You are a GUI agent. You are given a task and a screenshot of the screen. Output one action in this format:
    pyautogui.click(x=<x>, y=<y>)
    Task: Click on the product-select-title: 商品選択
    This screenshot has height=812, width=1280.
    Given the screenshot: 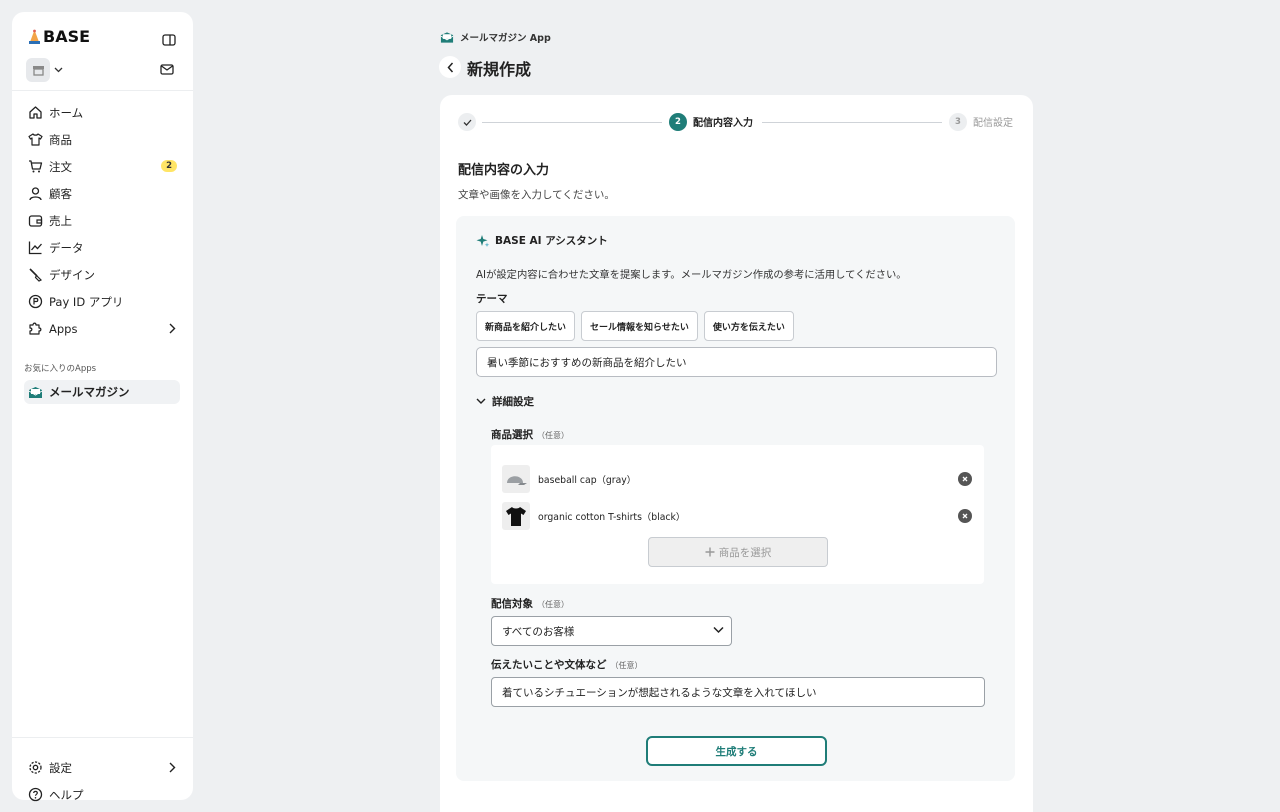 What is the action you would take?
    pyautogui.click(x=512, y=435)
    